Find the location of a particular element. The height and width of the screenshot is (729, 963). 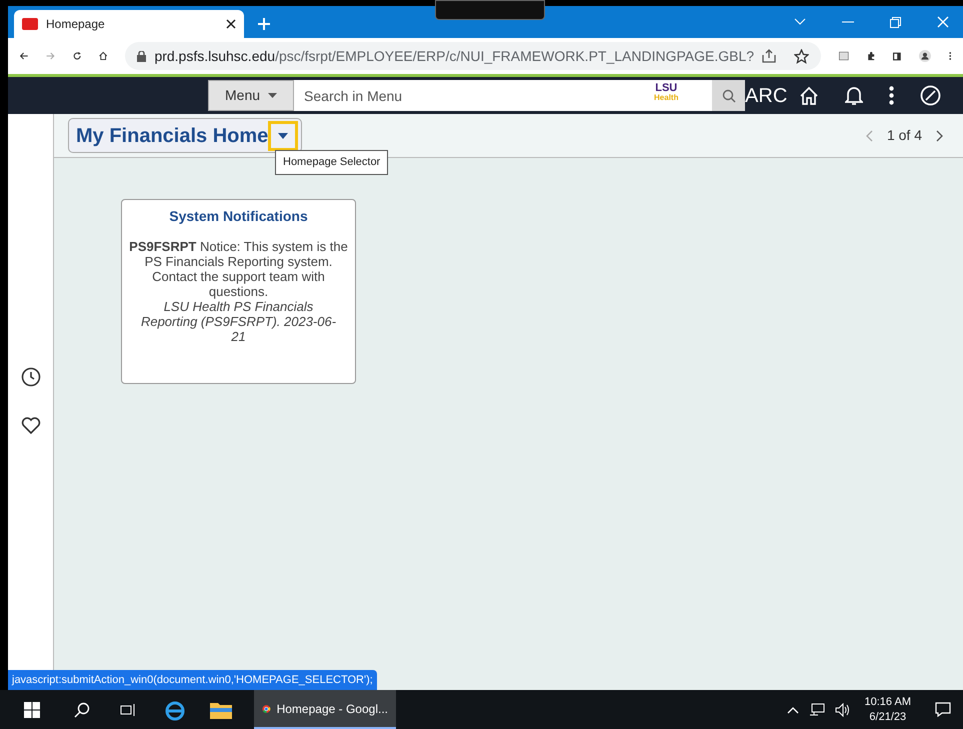

lock-icon is located at coordinates (141, 56).